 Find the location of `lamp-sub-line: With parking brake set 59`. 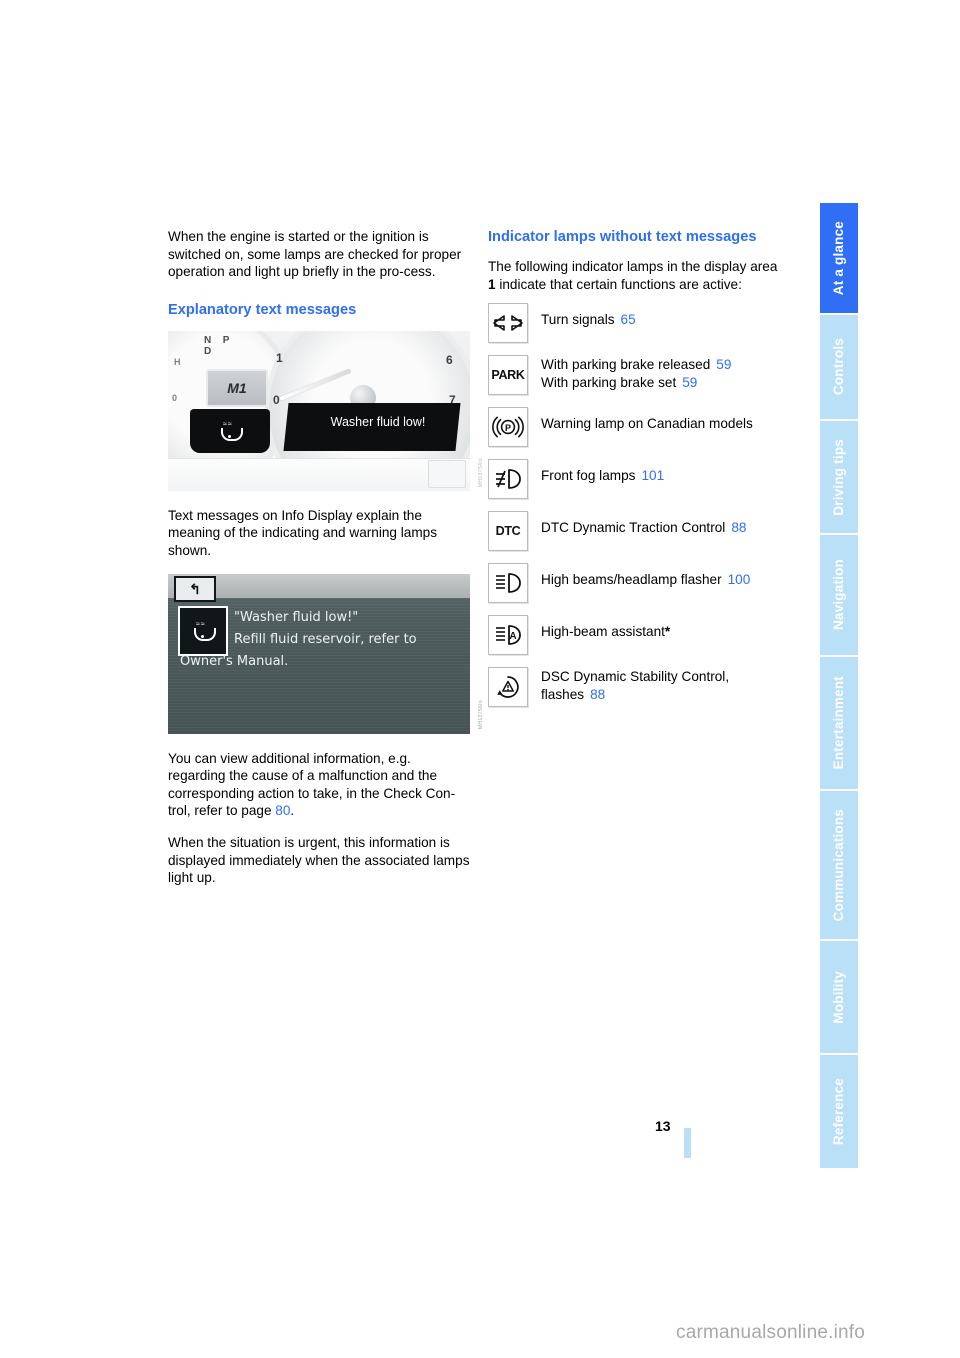

lamp-sub-line: With parking brake set 59 is located at coordinates (636, 383).